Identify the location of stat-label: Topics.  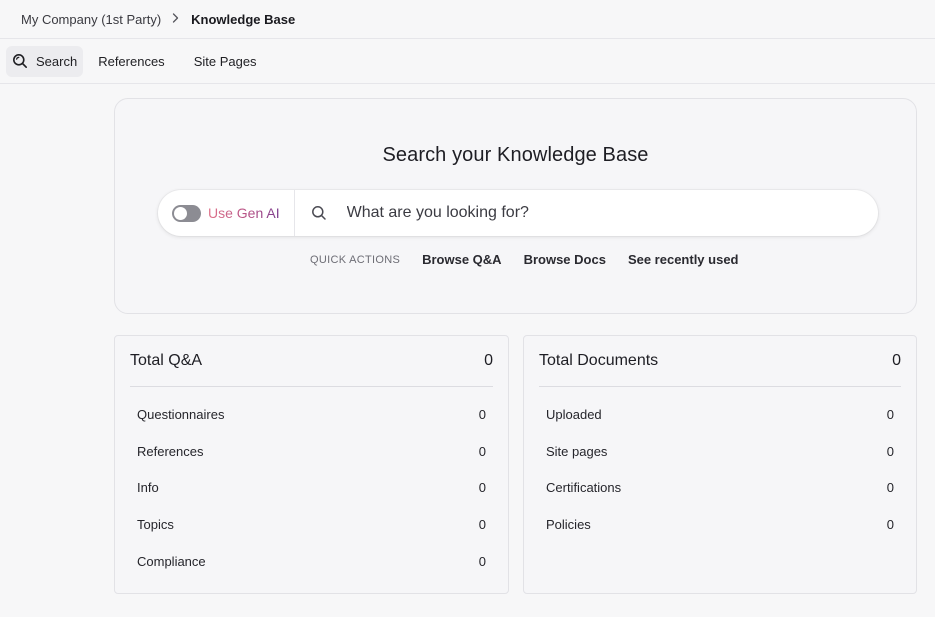
(155, 525).